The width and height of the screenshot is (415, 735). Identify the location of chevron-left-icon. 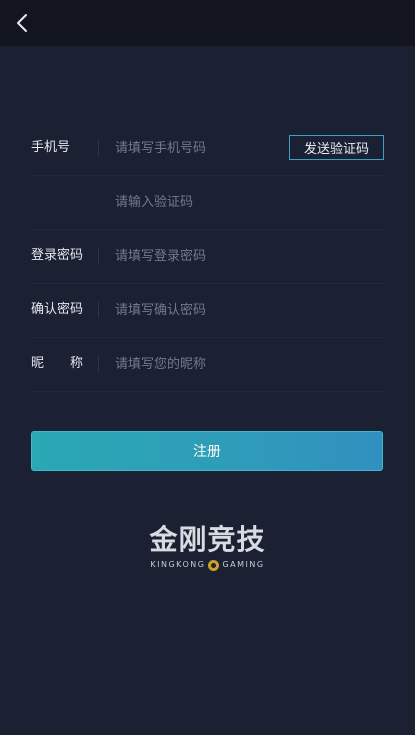
(22, 23).